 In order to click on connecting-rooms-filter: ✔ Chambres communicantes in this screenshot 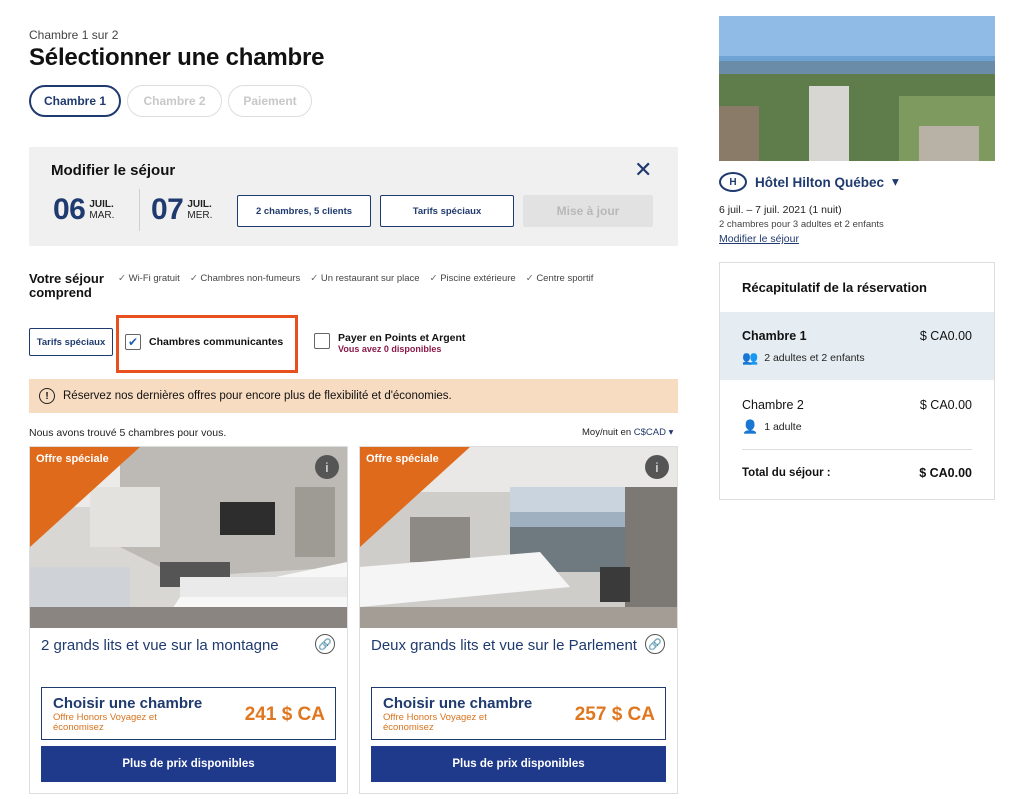, I will do `click(204, 342)`.